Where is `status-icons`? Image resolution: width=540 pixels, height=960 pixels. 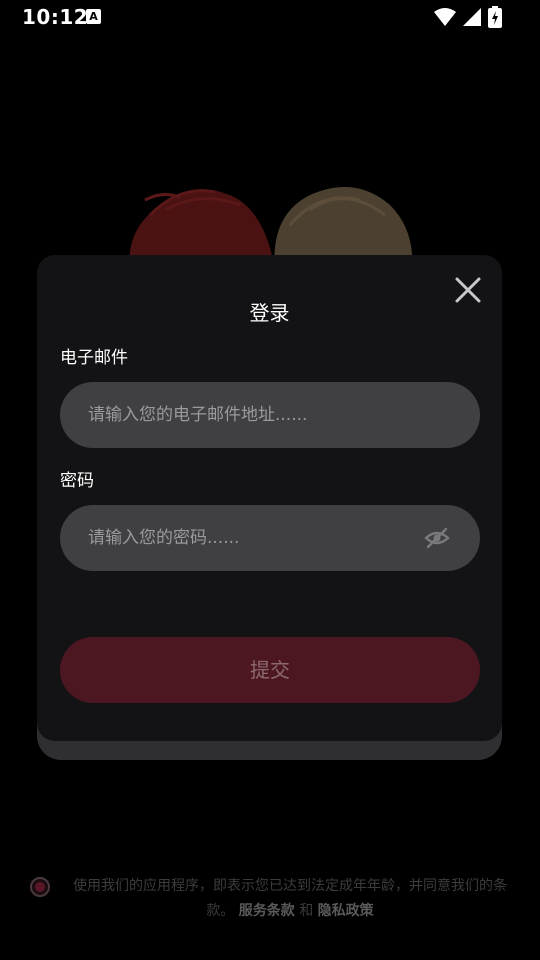
status-icons is located at coordinates (468, 17).